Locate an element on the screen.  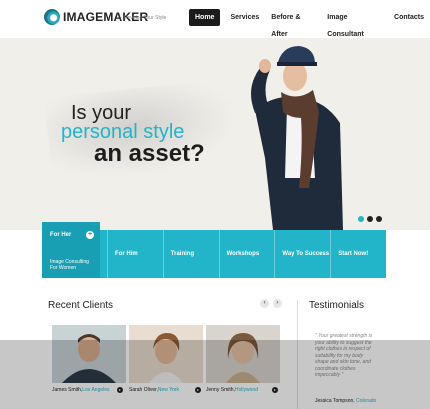
nav-home: Home is located at coordinates (205, 17).